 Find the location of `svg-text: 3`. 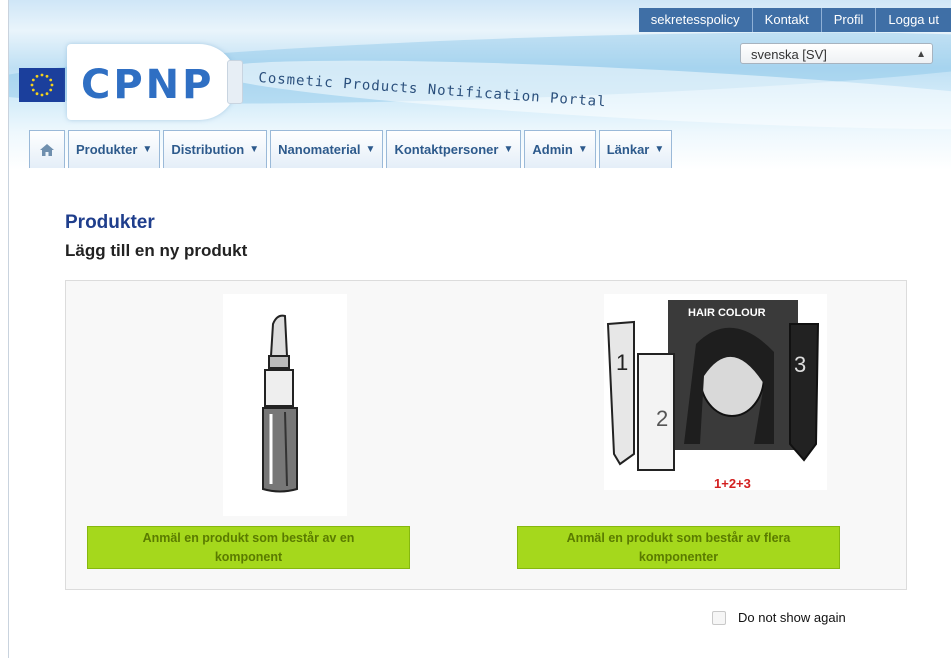

svg-text: 3 is located at coordinates (800, 364).